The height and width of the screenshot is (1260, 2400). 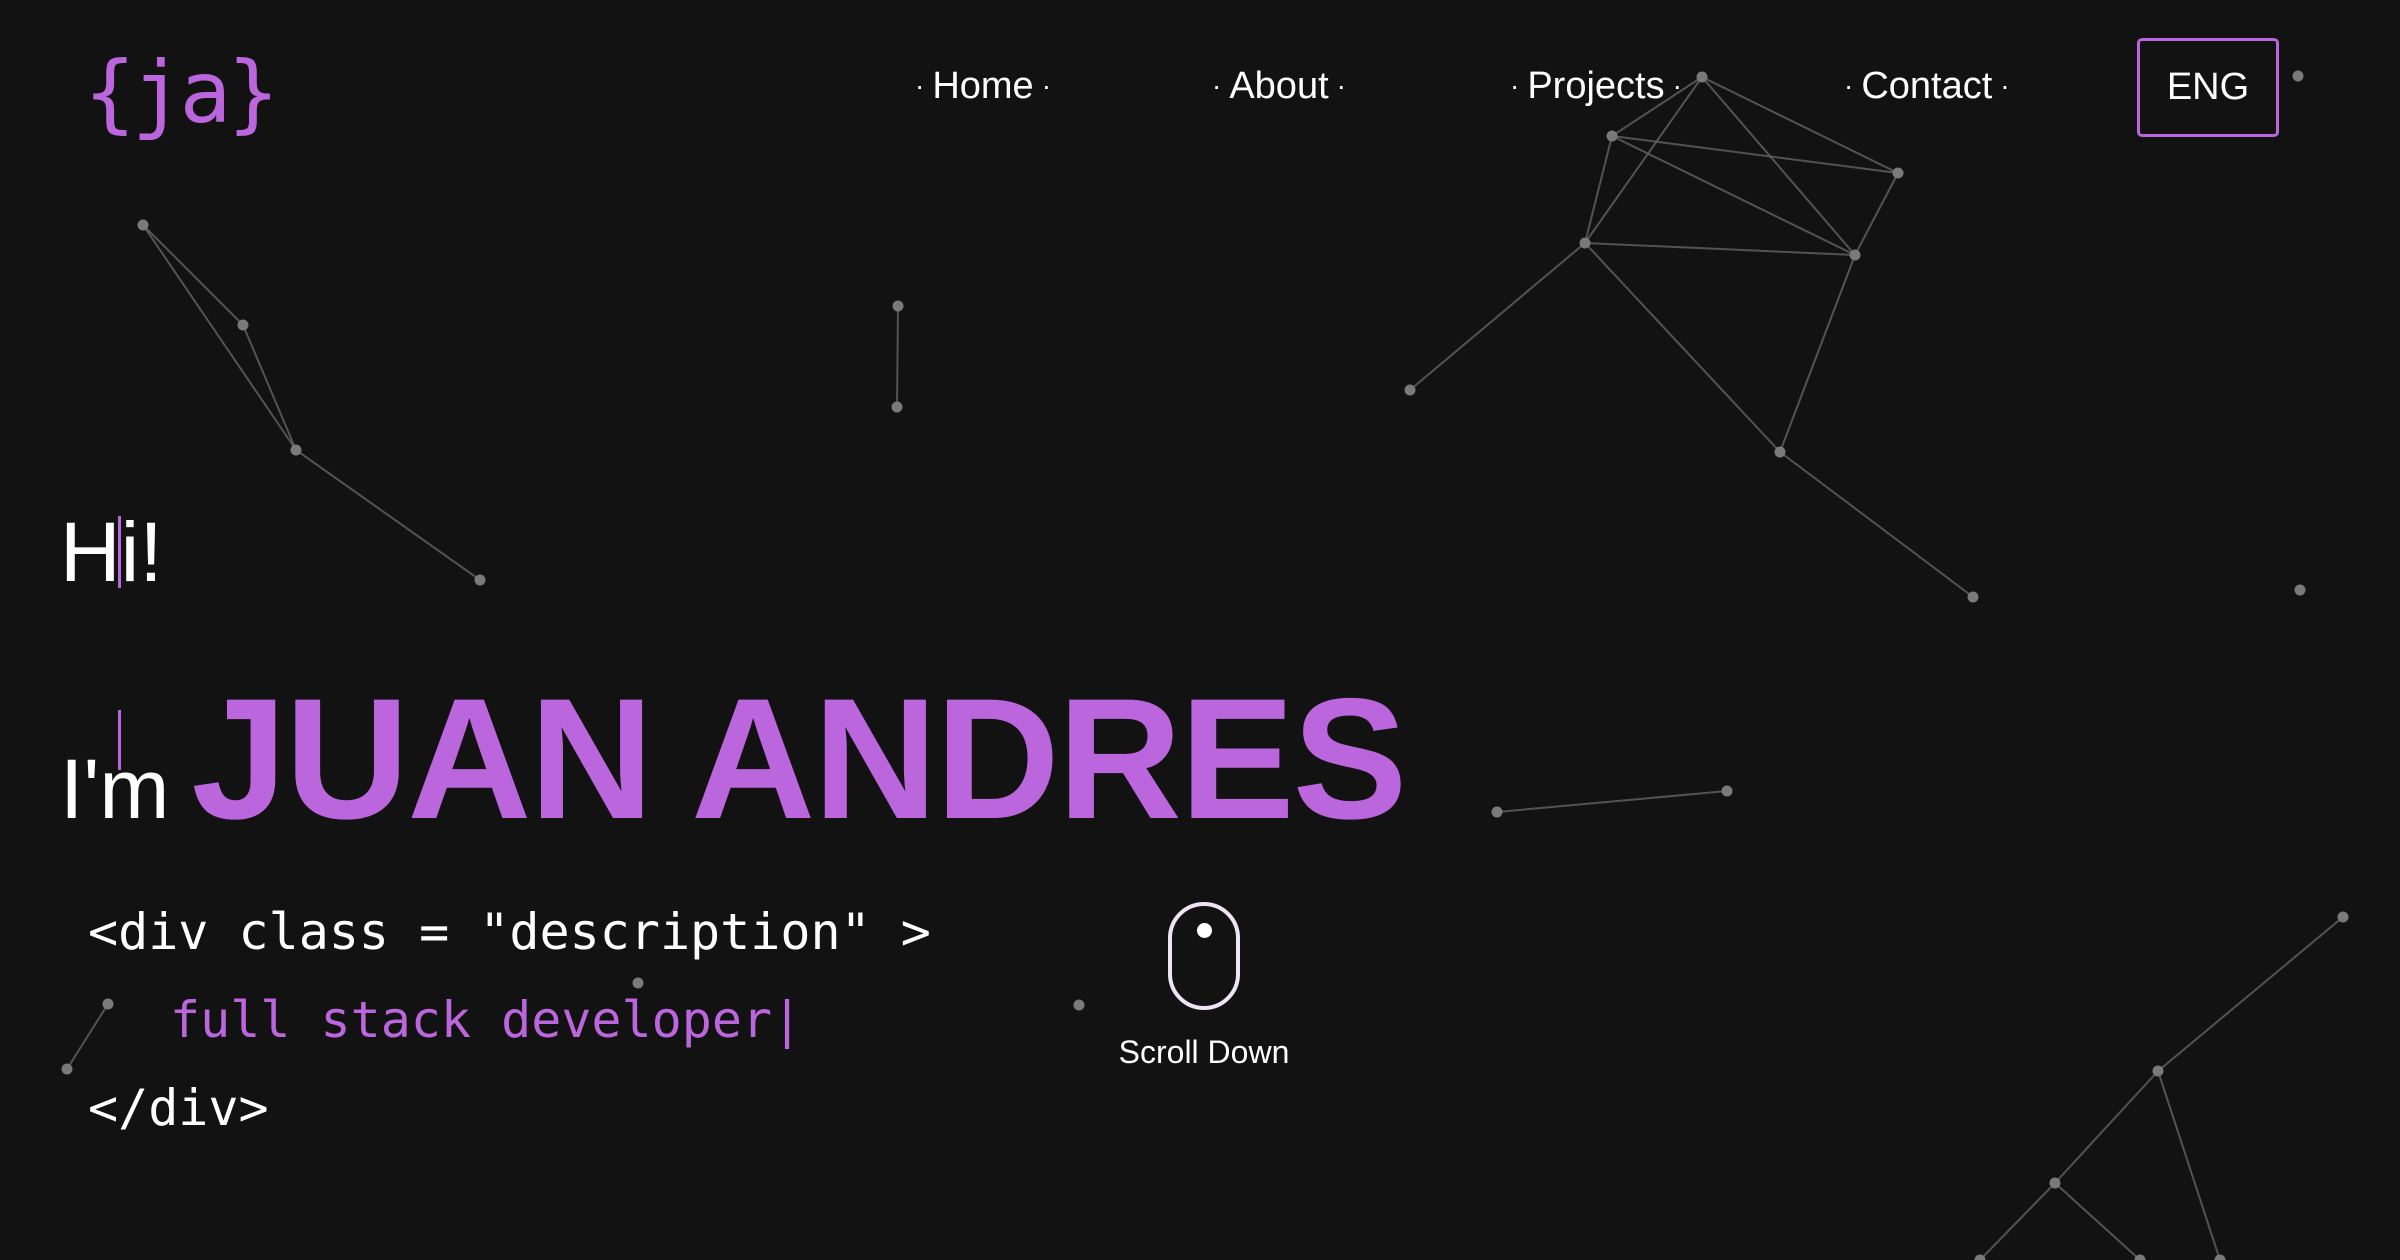 I want to click on intro-line: I'm JUAN ANDRES, so click(x=733, y=759).